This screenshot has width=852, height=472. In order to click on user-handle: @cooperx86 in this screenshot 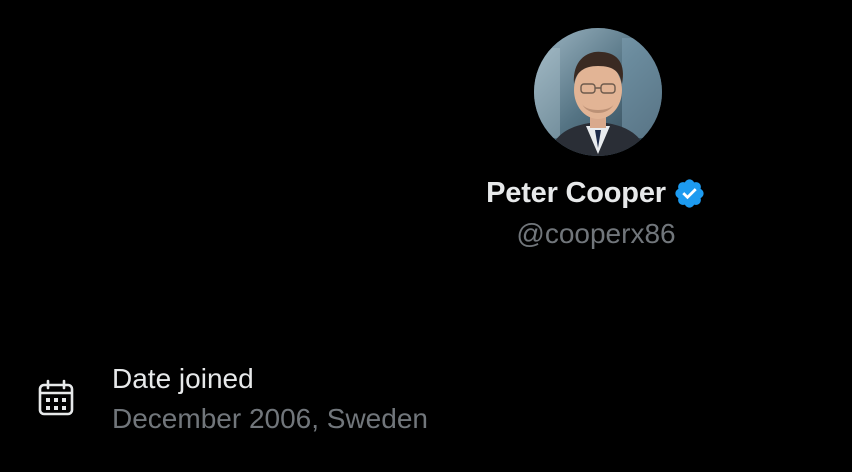, I will do `click(596, 233)`.